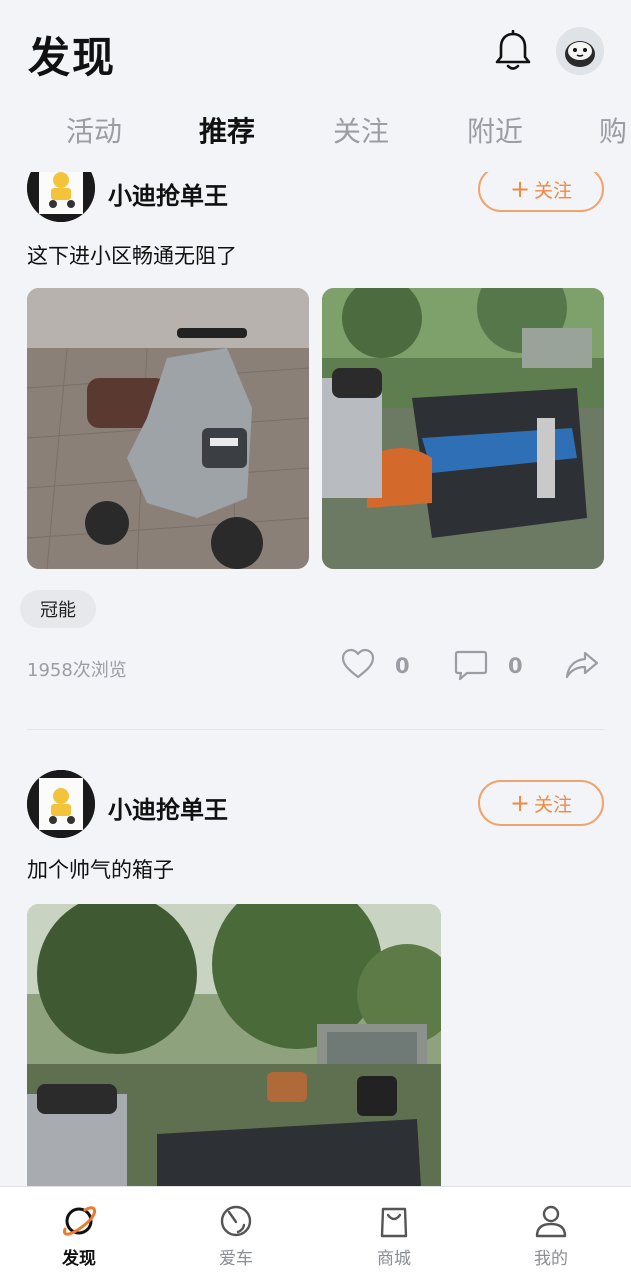 The height and width of the screenshot is (1280, 631). I want to click on speedometer-icon, so click(236, 1221).